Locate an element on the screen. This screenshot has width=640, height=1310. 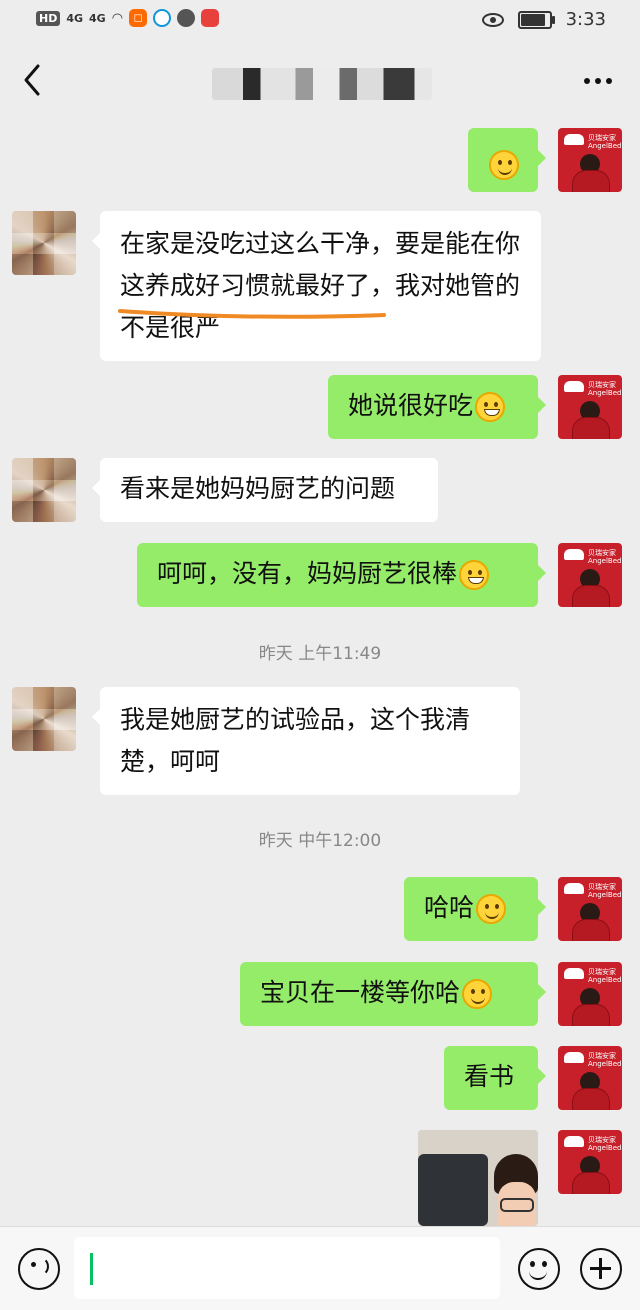
more-button is located at coordinates (598, 81).